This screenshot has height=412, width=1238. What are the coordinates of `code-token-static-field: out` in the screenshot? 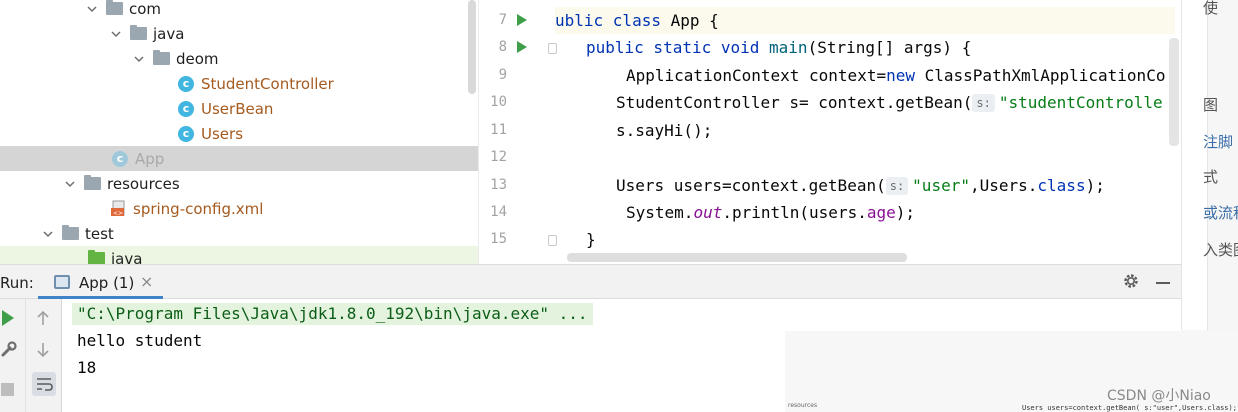 It's located at (708, 212).